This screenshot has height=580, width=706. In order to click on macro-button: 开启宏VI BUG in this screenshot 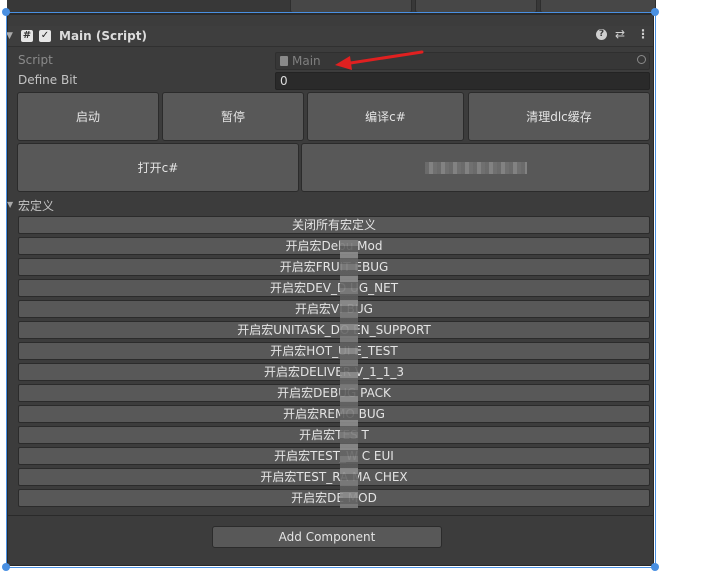, I will do `click(334, 309)`.